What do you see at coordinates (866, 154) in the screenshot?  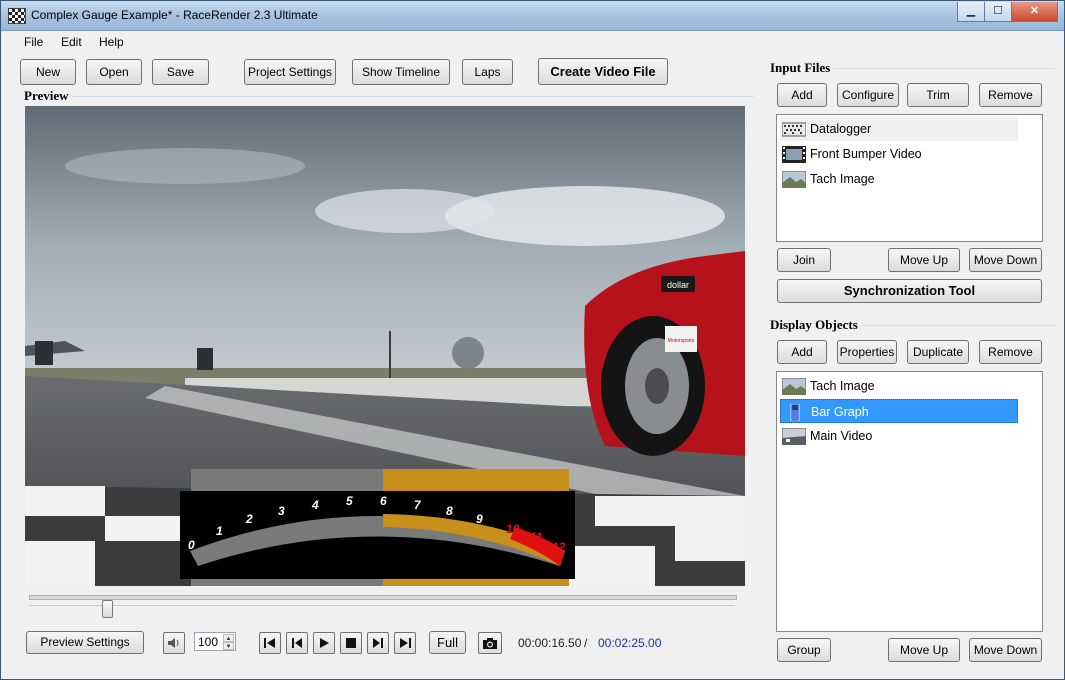 I see `list-item-label: Front Bumper Video` at bounding box center [866, 154].